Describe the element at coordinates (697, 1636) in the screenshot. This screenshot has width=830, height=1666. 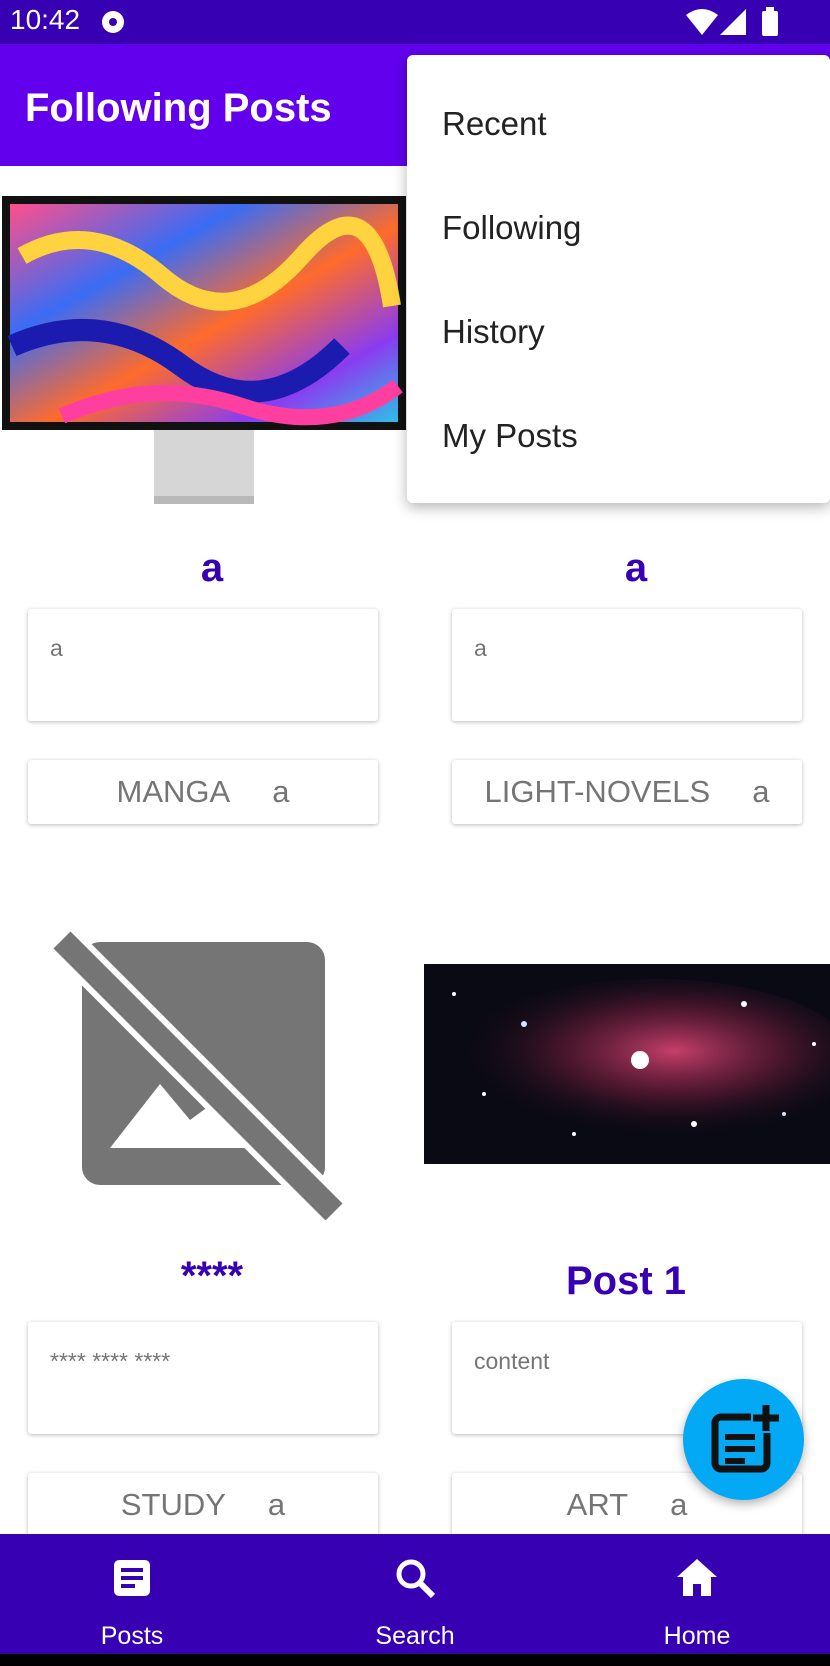
I see `nav-home-label: Home` at that location.